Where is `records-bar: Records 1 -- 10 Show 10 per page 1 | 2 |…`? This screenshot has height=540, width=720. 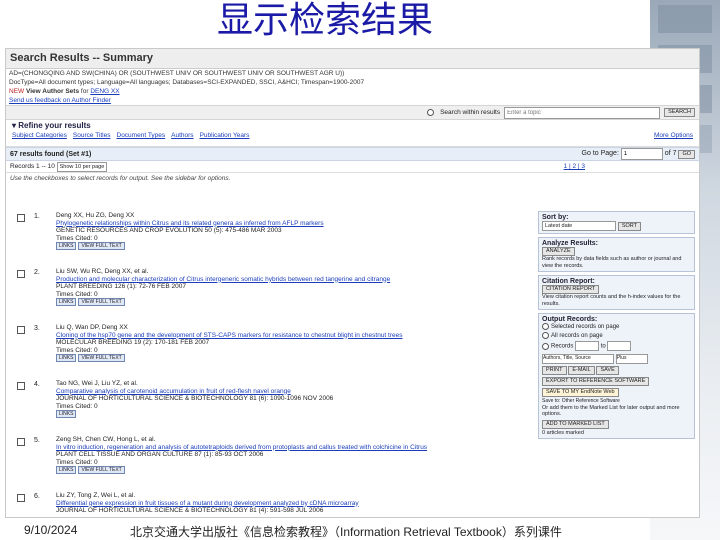 records-bar: Records 1 -- 10 Show 10 per page 1 | 2 |… is located at coordinates (352, 167).